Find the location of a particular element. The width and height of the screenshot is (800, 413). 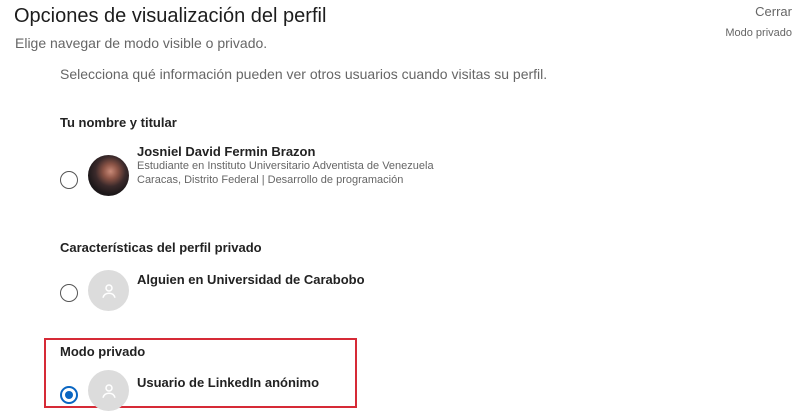

radio-private-mode is located at coordinates (69, 395).